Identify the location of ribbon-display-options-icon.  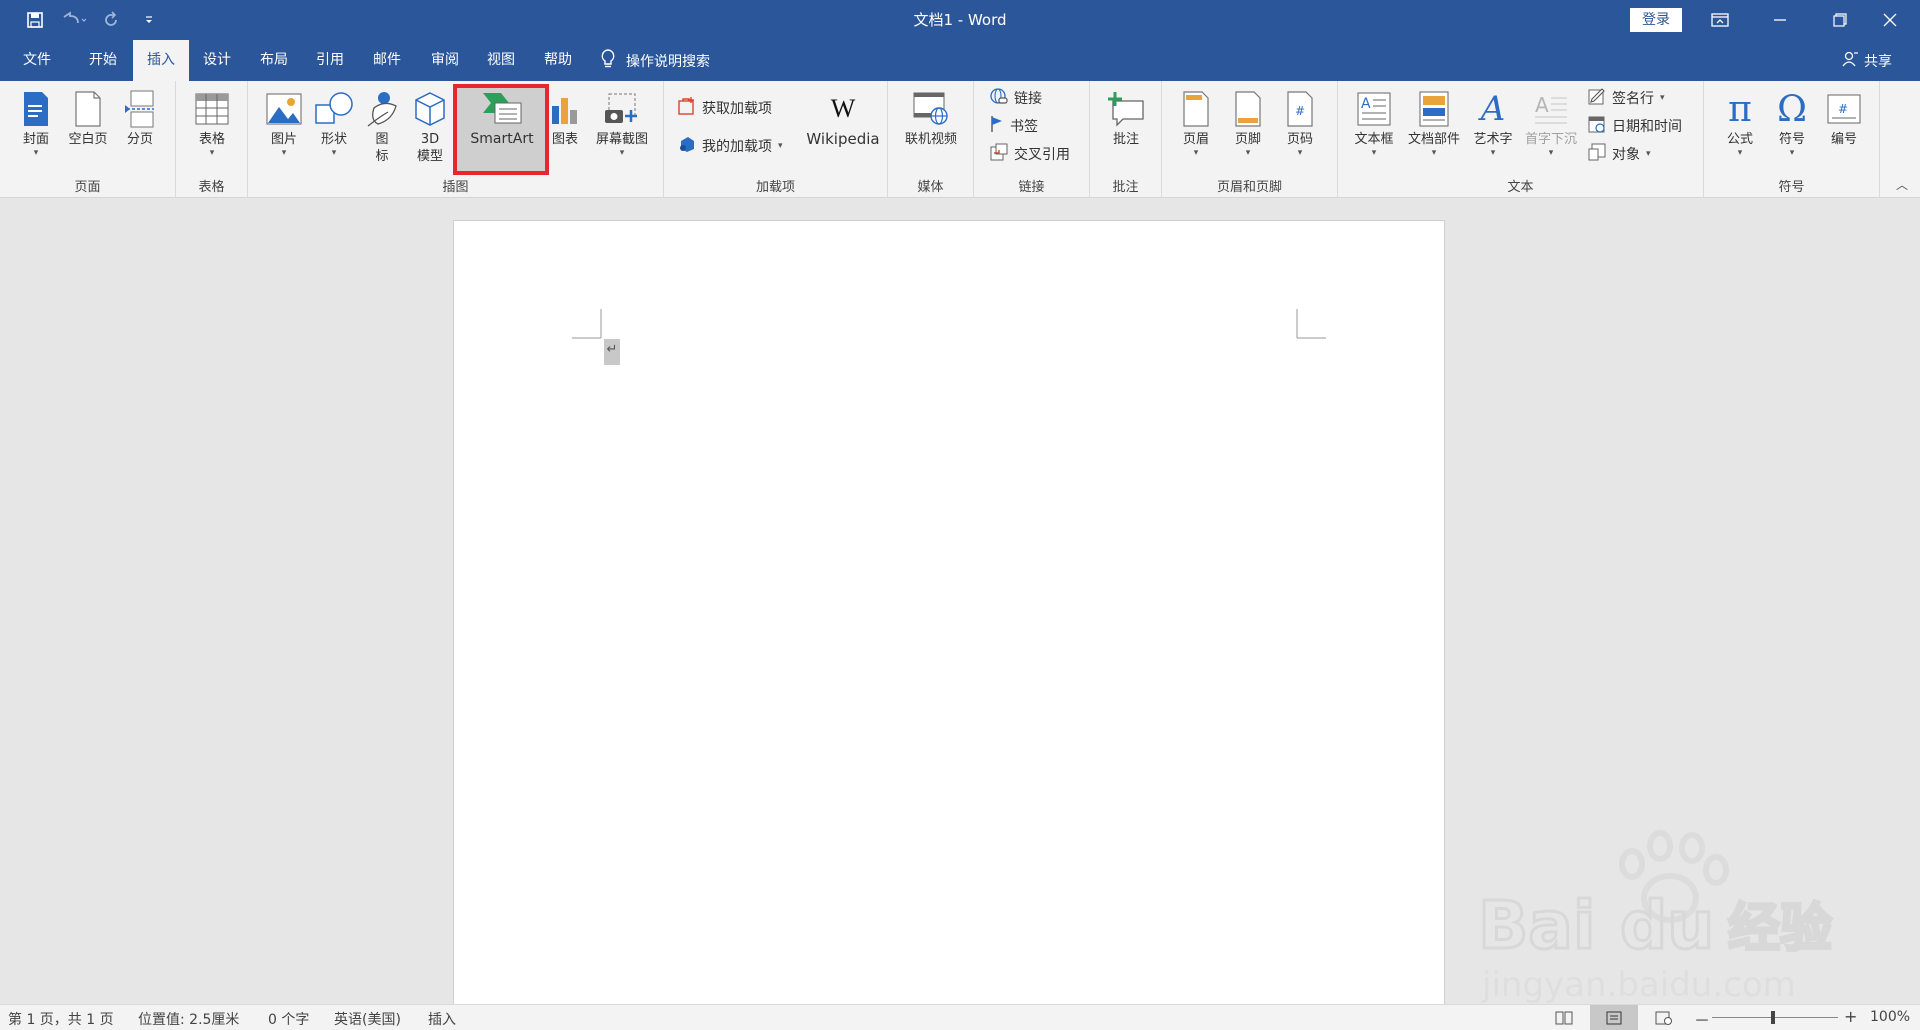
(1720, 20).